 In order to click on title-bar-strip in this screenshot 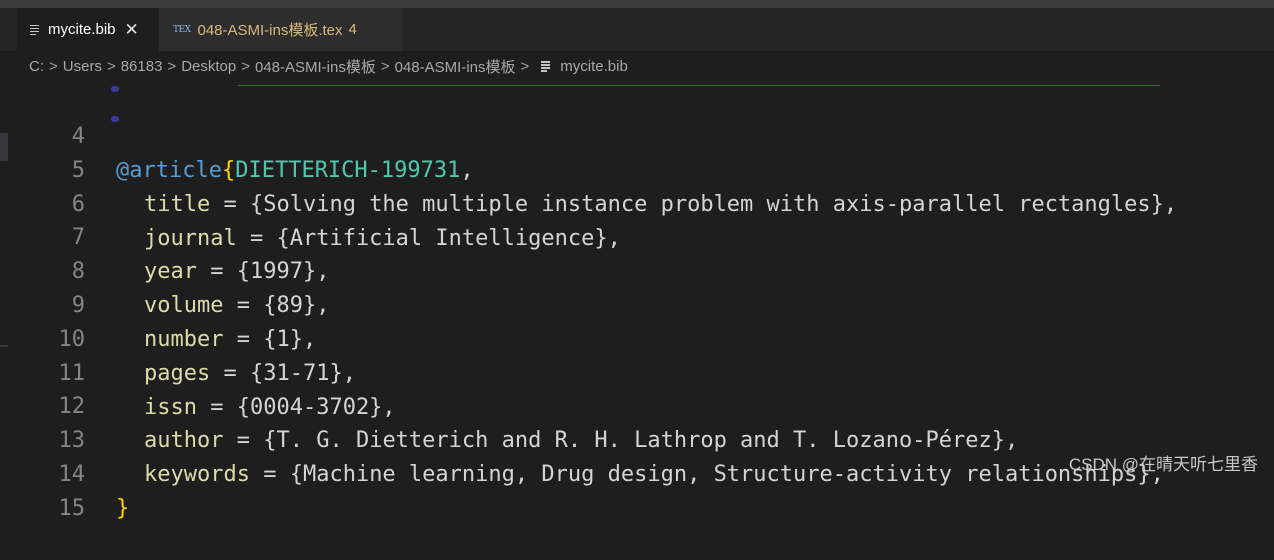, I will do `click(637, 4)`.